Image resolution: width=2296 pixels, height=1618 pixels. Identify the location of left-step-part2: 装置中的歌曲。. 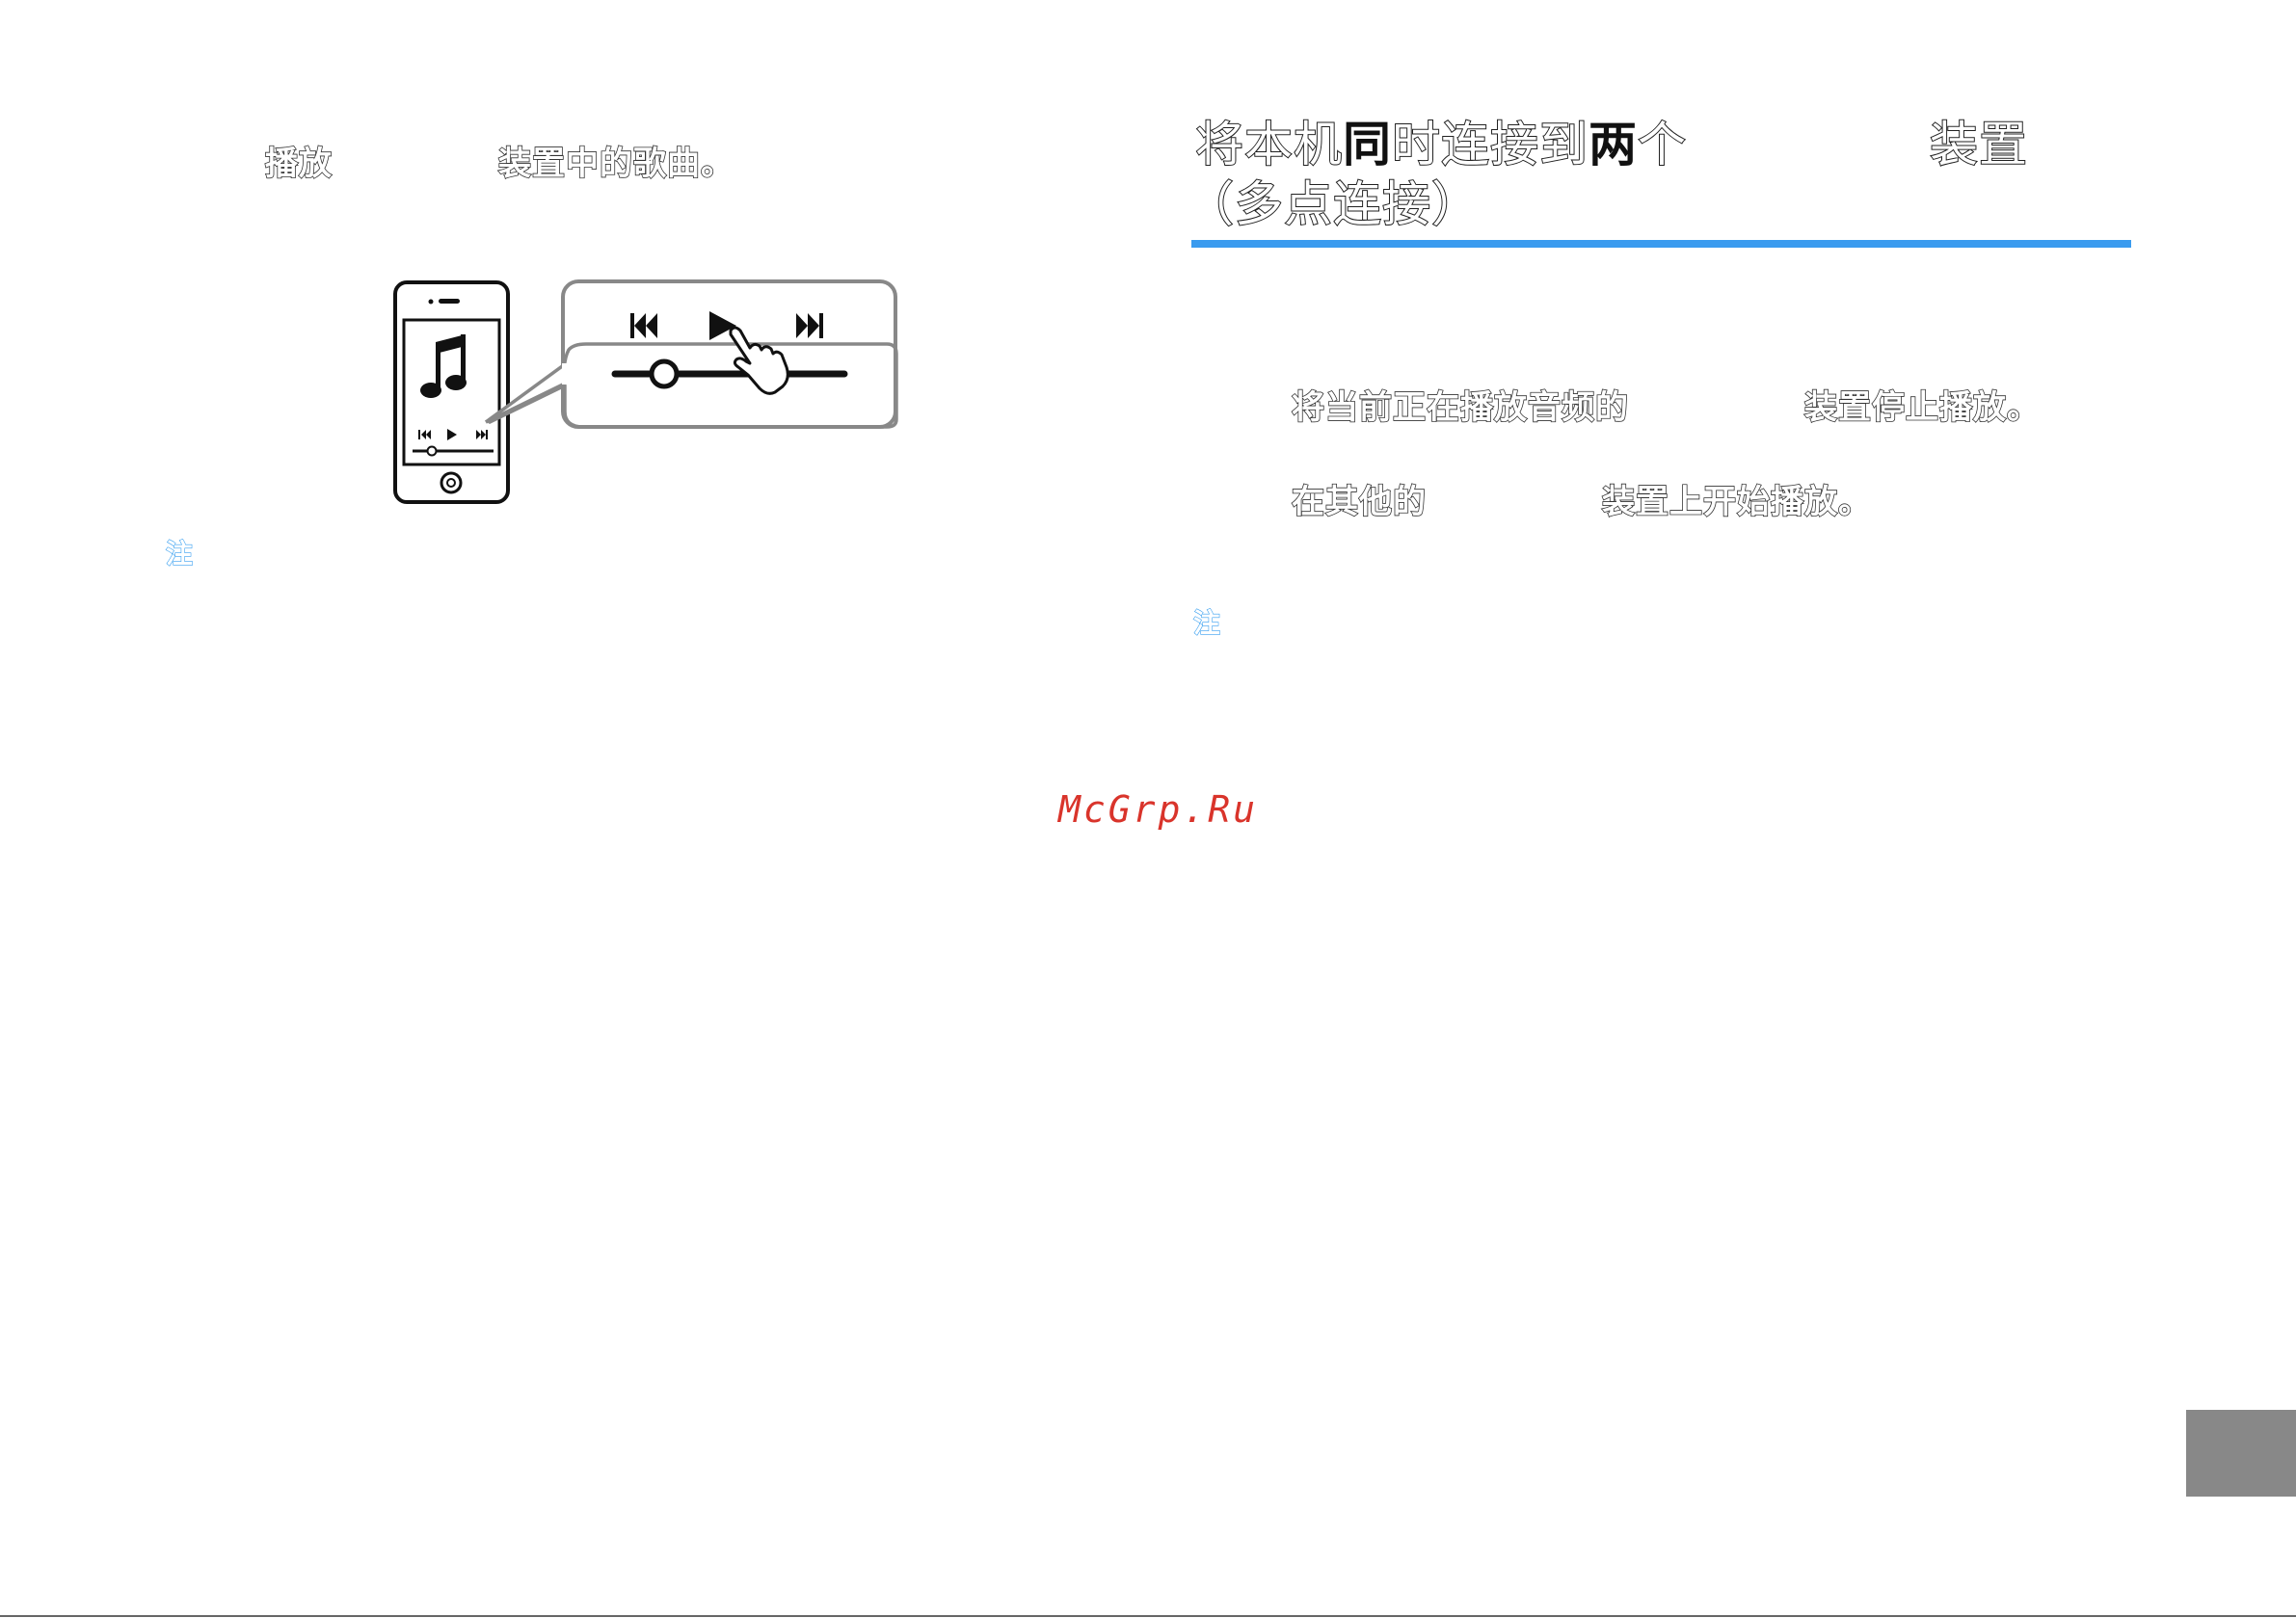
(615, 164).